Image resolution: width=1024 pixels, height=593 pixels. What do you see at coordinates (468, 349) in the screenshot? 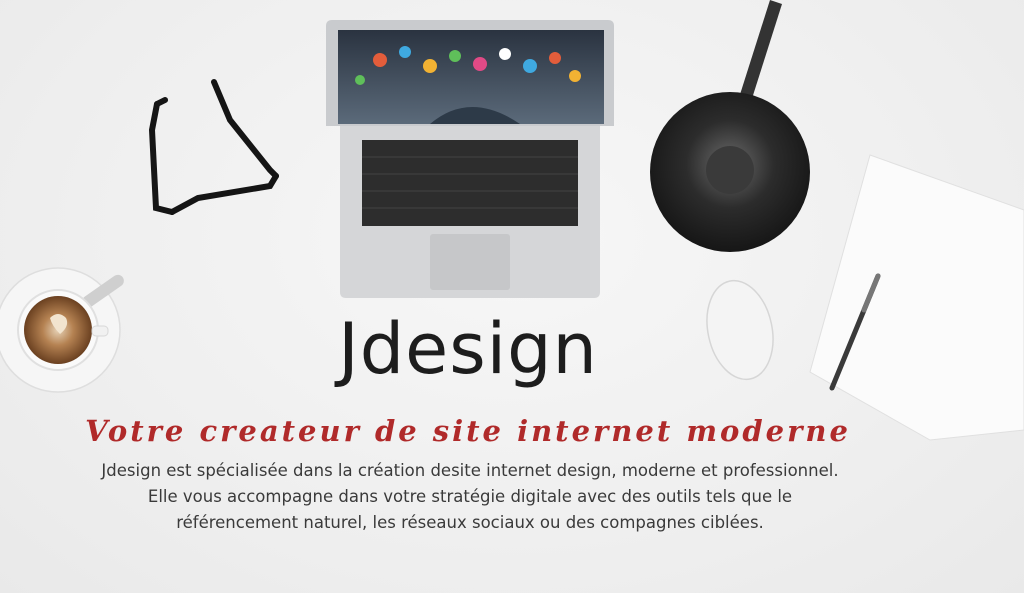
I see `brand-title: Jdesign` at bounding box center [468, 349].